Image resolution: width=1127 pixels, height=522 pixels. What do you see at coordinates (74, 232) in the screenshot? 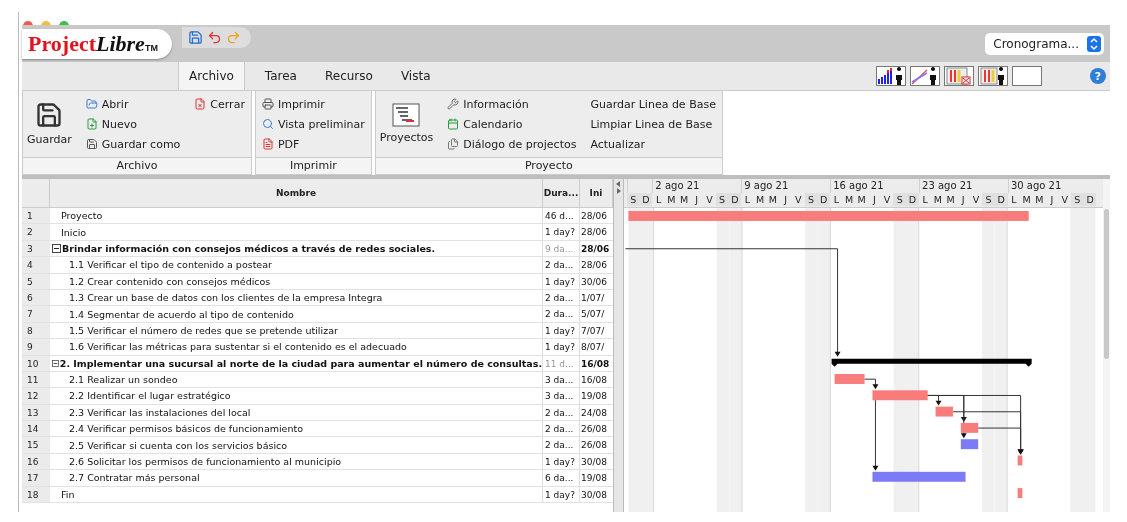
I see `task-name: Inicio` at bounding box center [74, 232].